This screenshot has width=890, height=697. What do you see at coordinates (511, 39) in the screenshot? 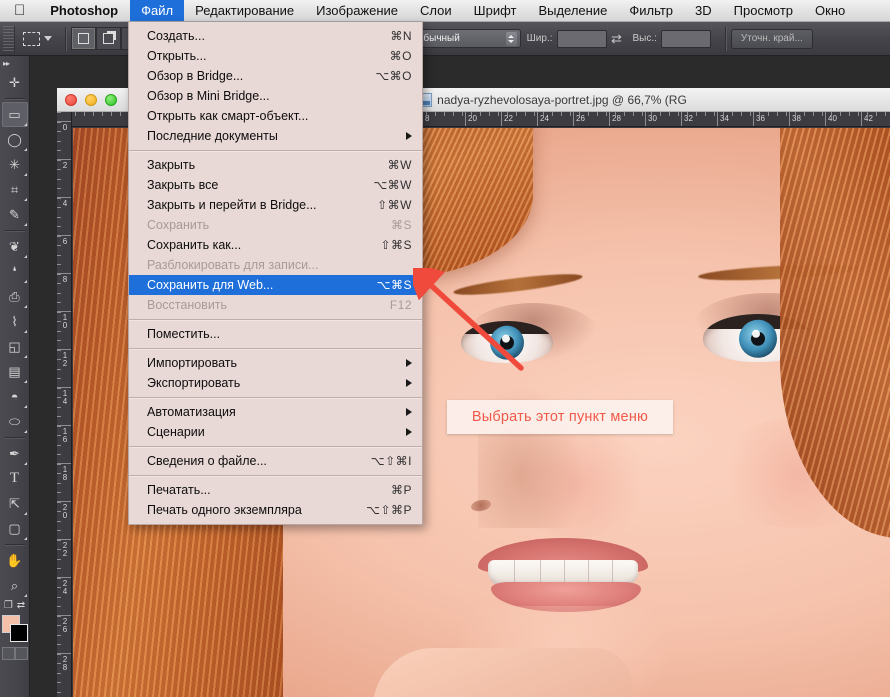
I see `stepper-arrows-icon` at bounding box center [511, 39].